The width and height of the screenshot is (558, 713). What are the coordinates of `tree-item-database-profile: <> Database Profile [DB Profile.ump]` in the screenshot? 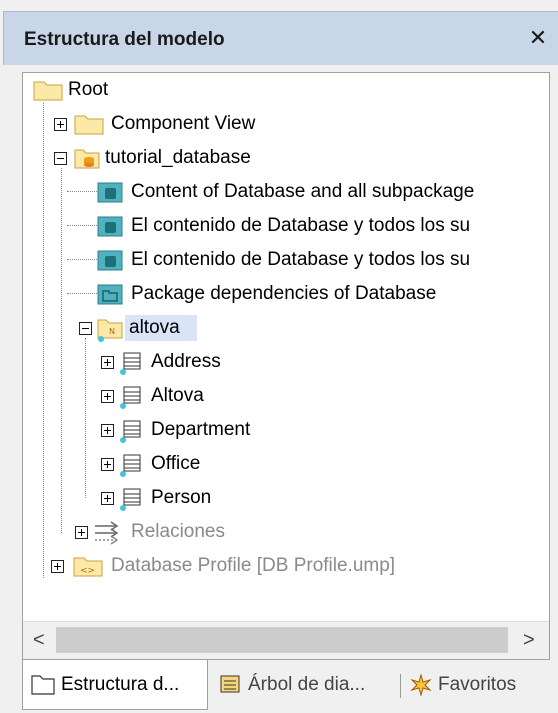 It's located at (298, 566).